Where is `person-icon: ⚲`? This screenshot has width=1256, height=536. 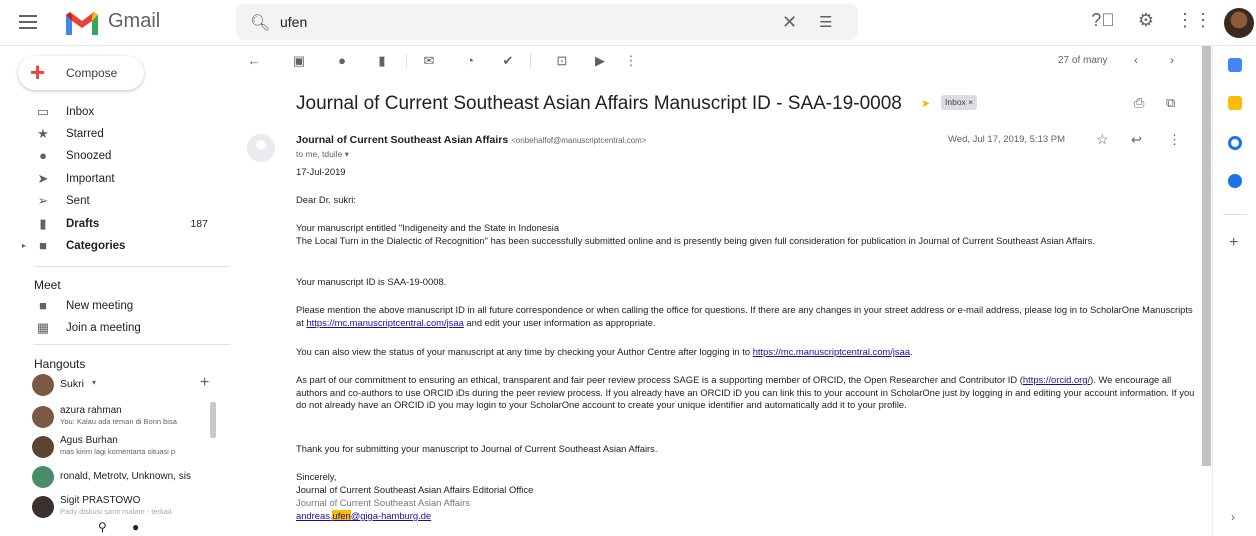
person-icon: ⚲ is located at coordinates (102, 527).